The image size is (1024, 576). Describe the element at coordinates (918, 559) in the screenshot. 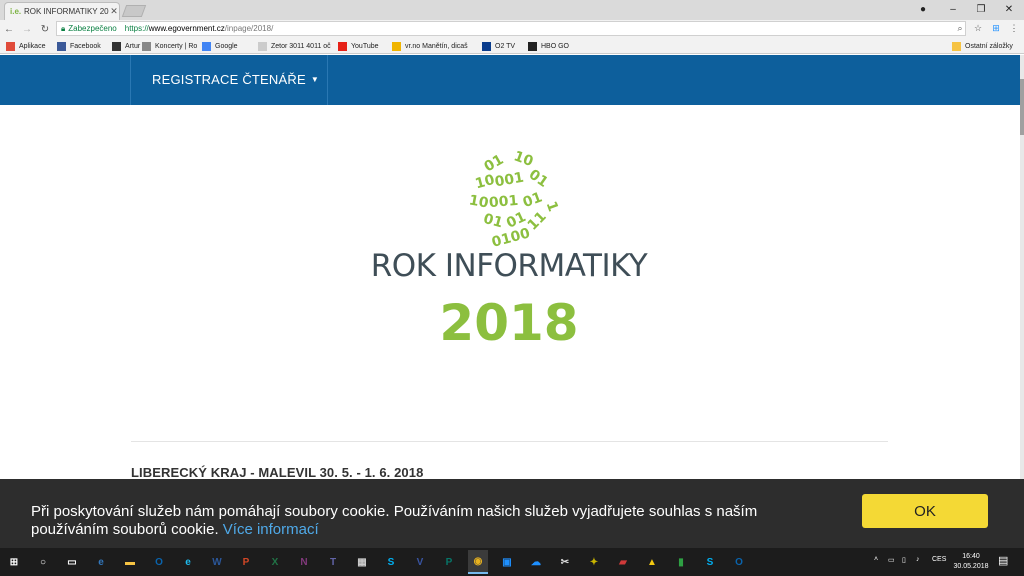

I see `volume-icon: ♪` at that location.